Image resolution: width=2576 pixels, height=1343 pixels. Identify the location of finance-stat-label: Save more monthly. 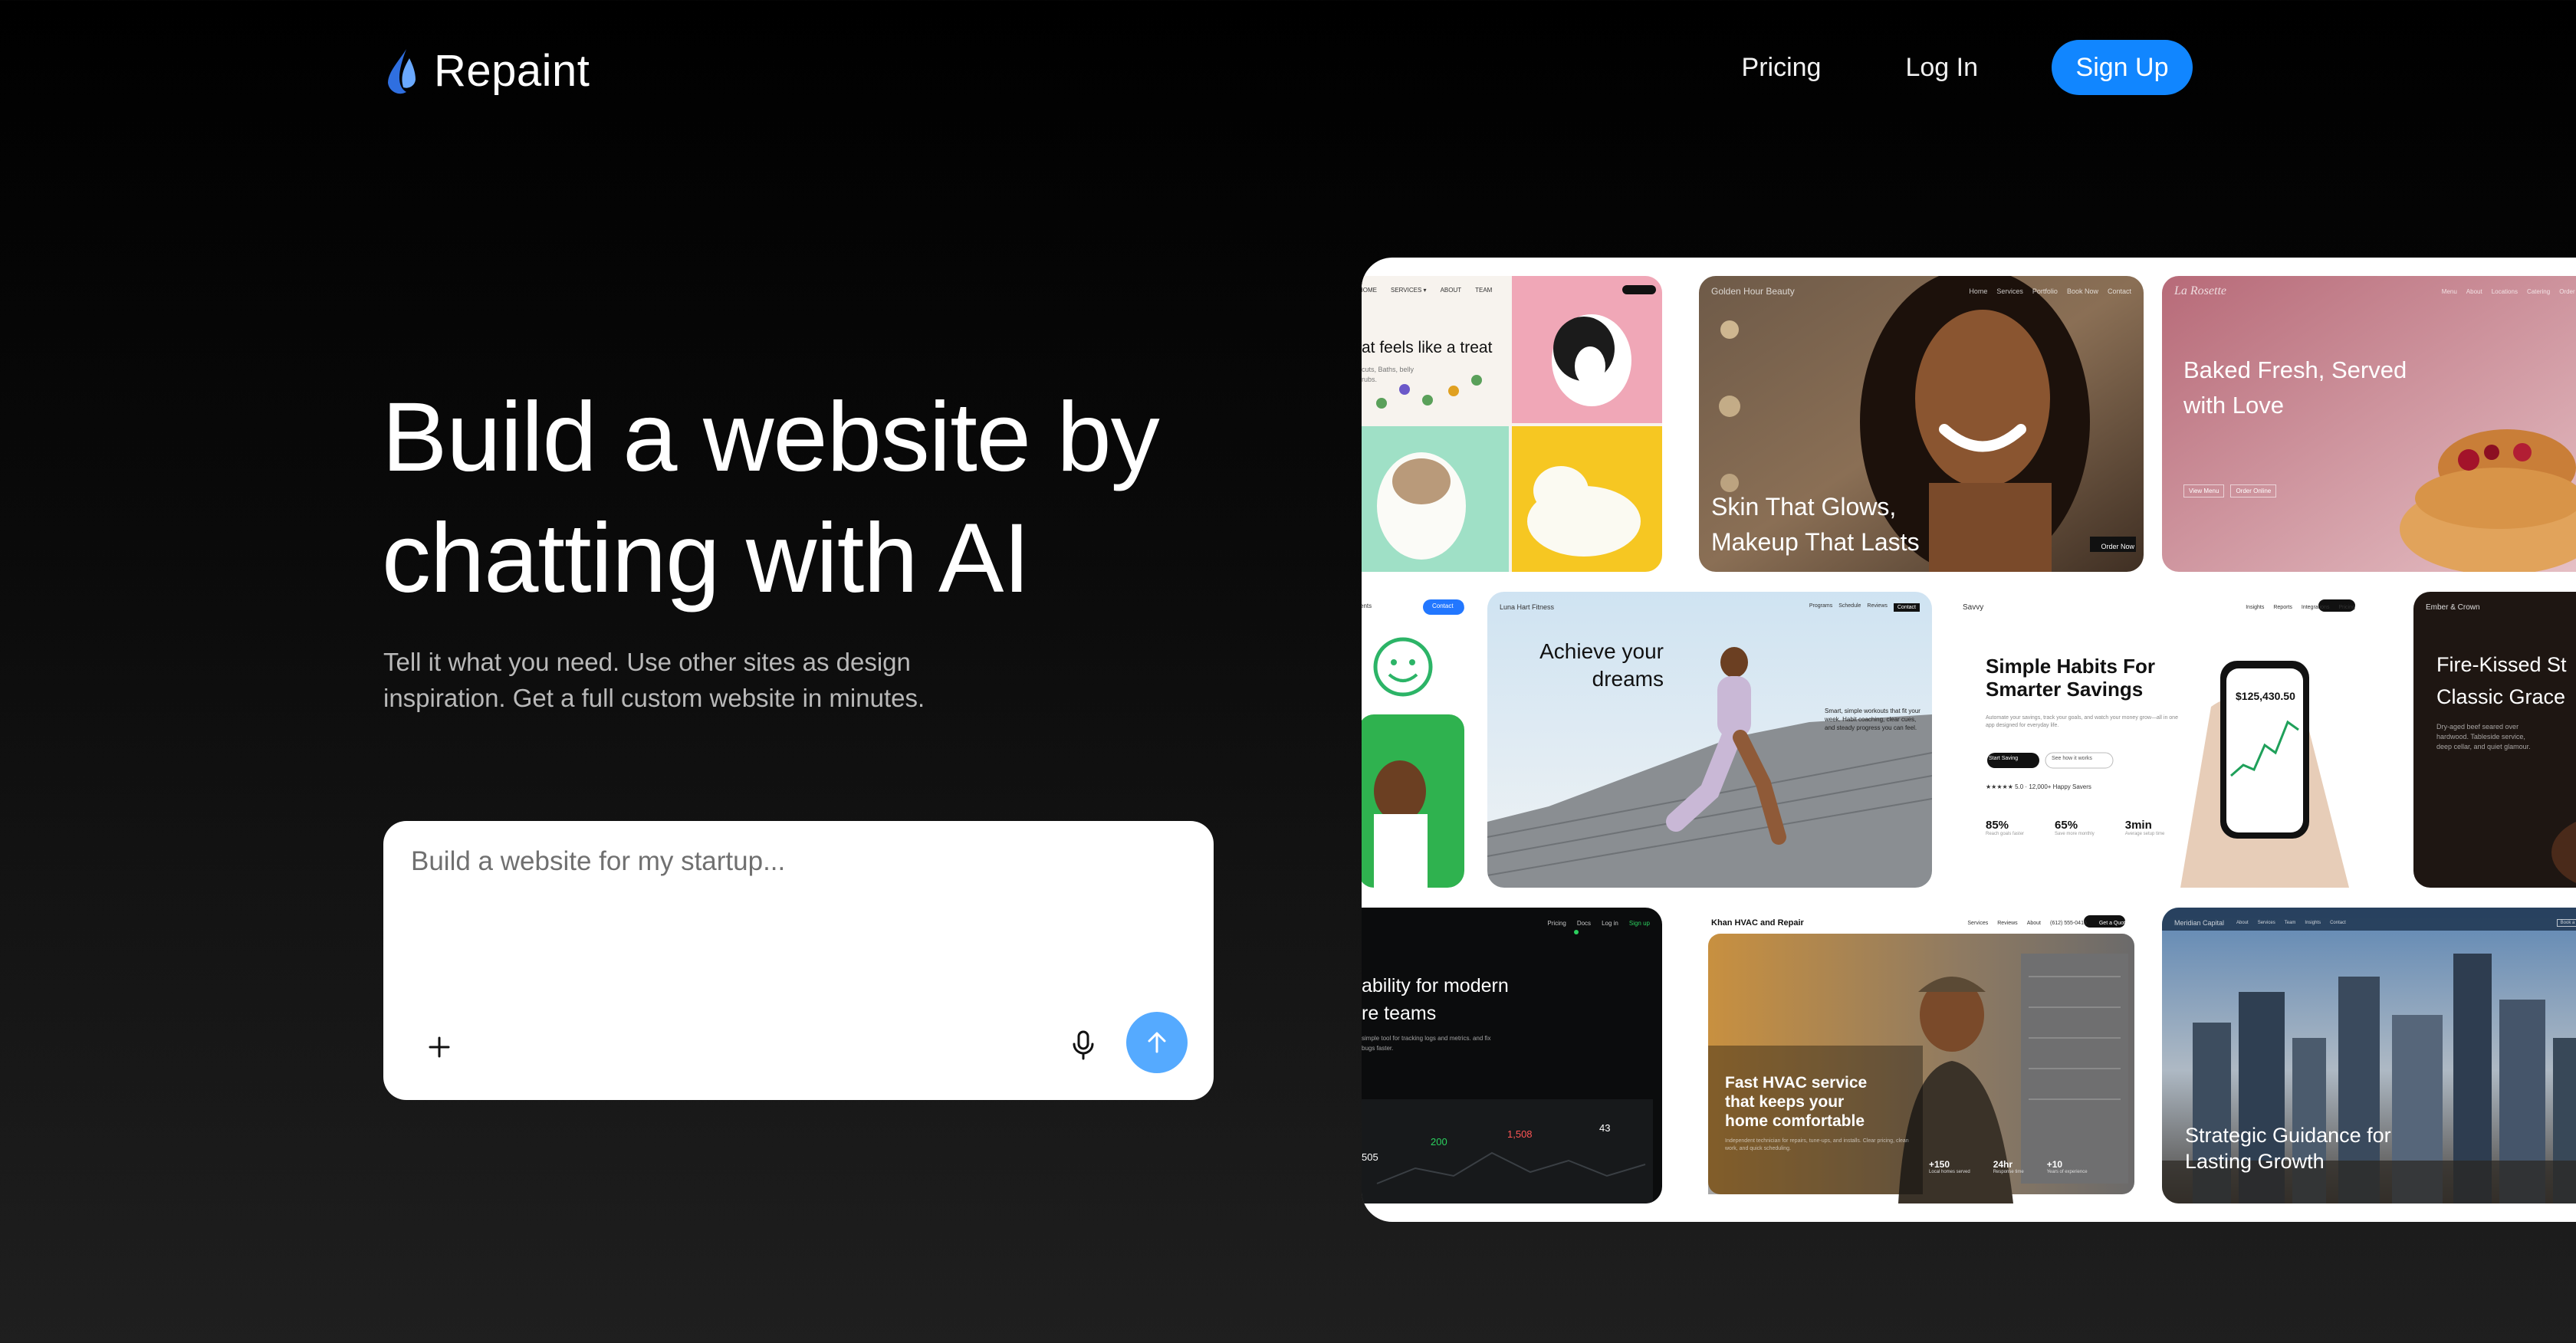
(2075, 834).